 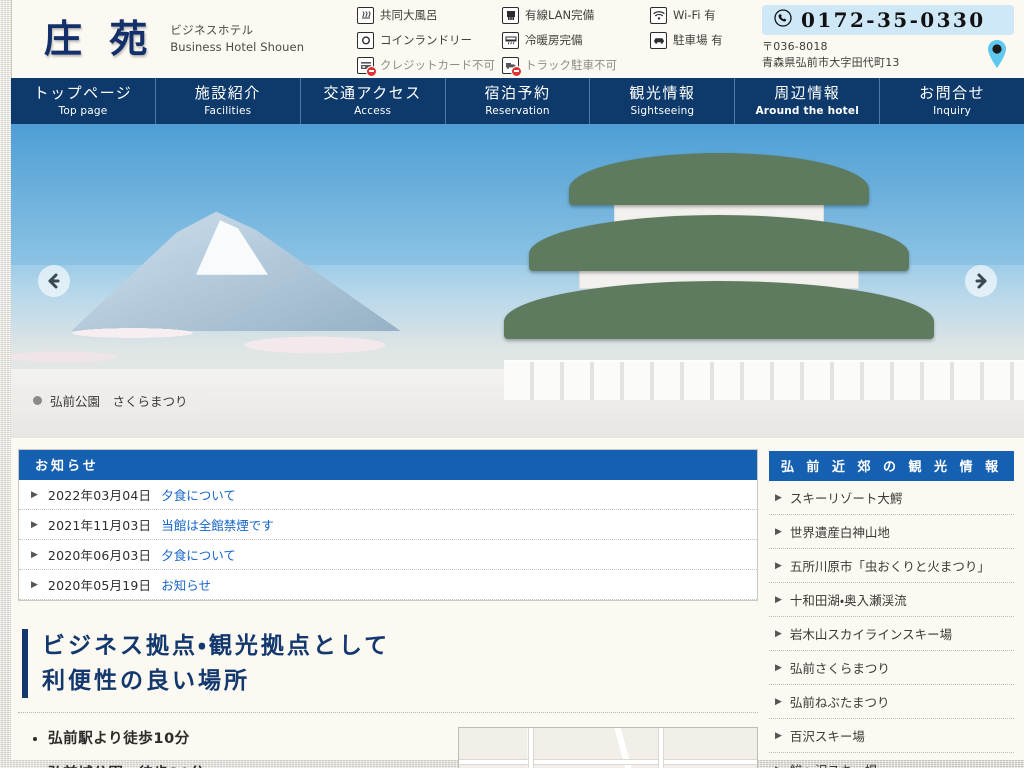 I want to click on arrow-right-icon, so click(x=981, y=281).